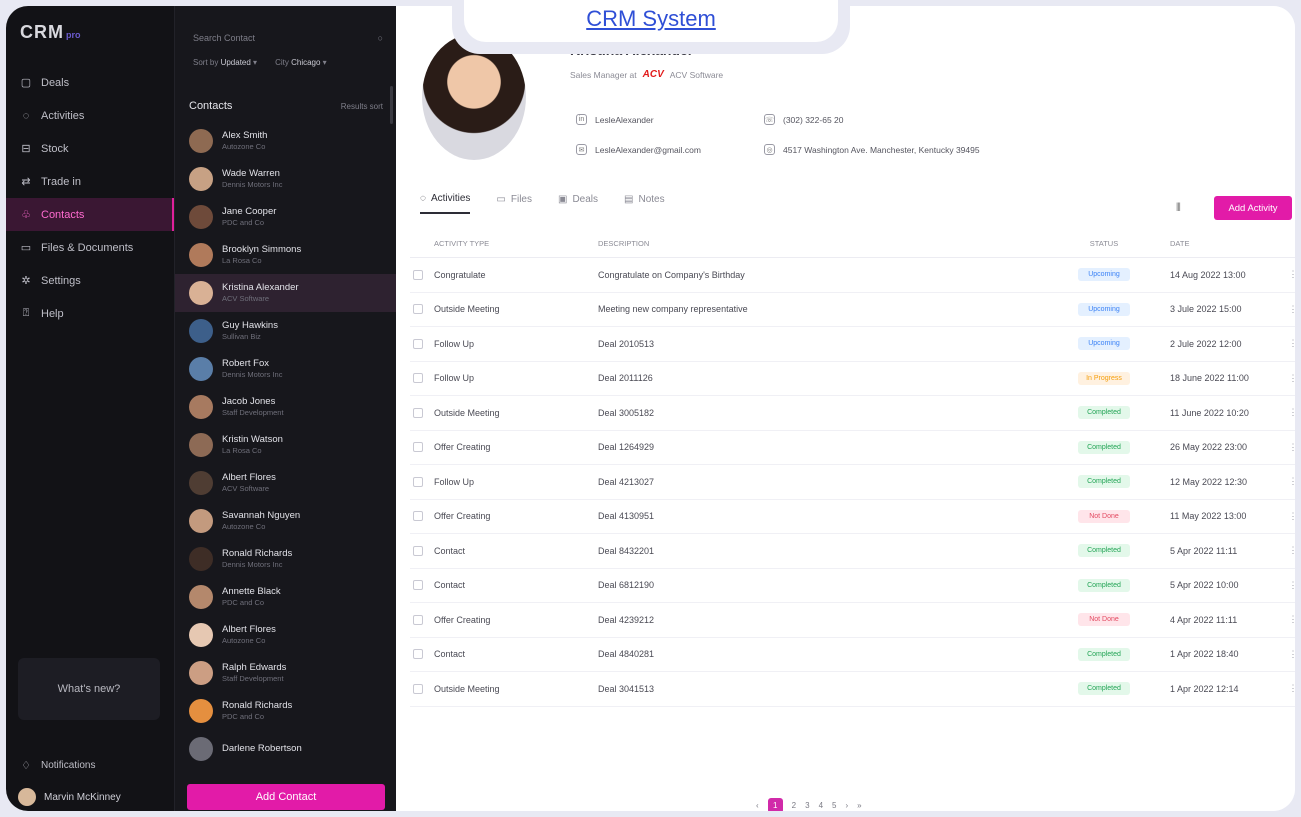  Describe the element at coordinates (859, 805) in the screenshot. I see `last-page-button: »` at that location.